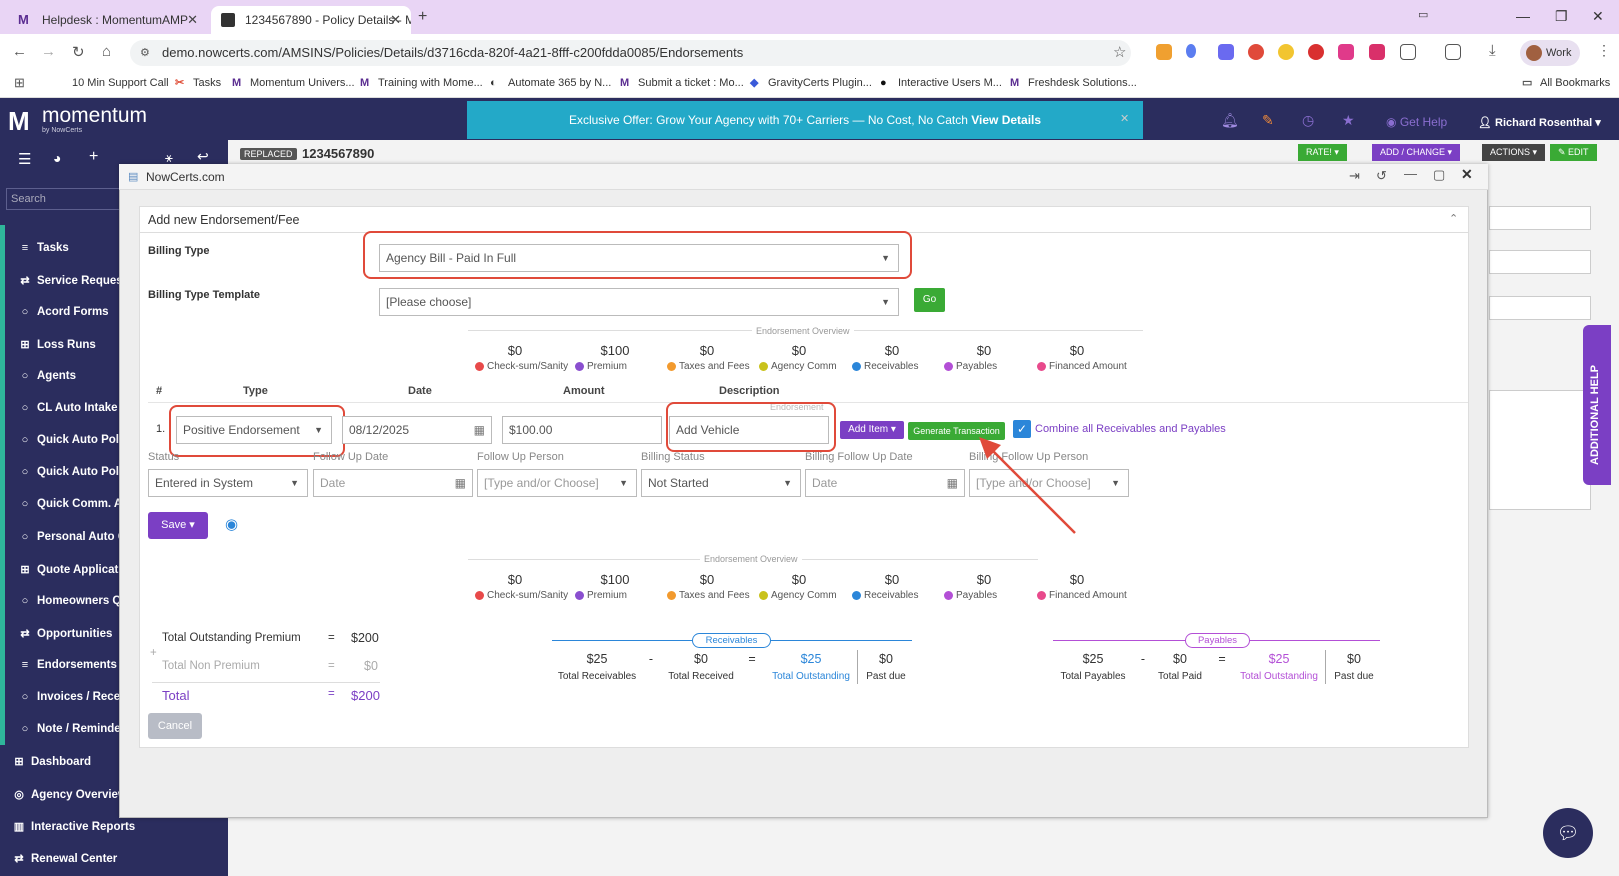 The image size is (1619, 876). Describe the element at coordinates (178, 525) in the screenshot. I see `save-button: Save ▾` at that location.